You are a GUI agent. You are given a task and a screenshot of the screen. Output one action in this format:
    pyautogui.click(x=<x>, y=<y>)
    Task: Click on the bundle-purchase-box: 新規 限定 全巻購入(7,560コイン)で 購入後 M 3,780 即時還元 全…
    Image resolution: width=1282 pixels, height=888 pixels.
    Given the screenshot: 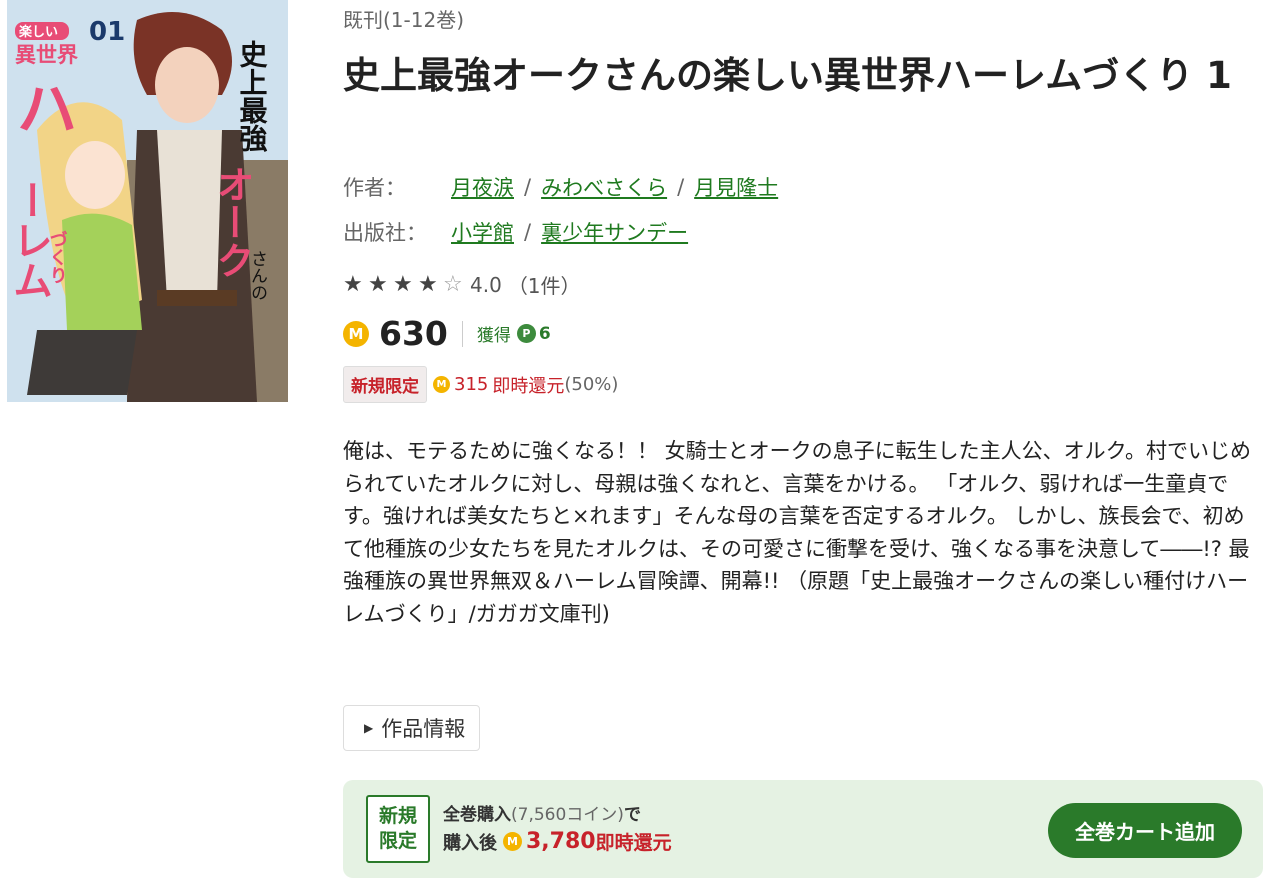 What is the action you would take?
    pyautogui.click(x=803, y=829)
    